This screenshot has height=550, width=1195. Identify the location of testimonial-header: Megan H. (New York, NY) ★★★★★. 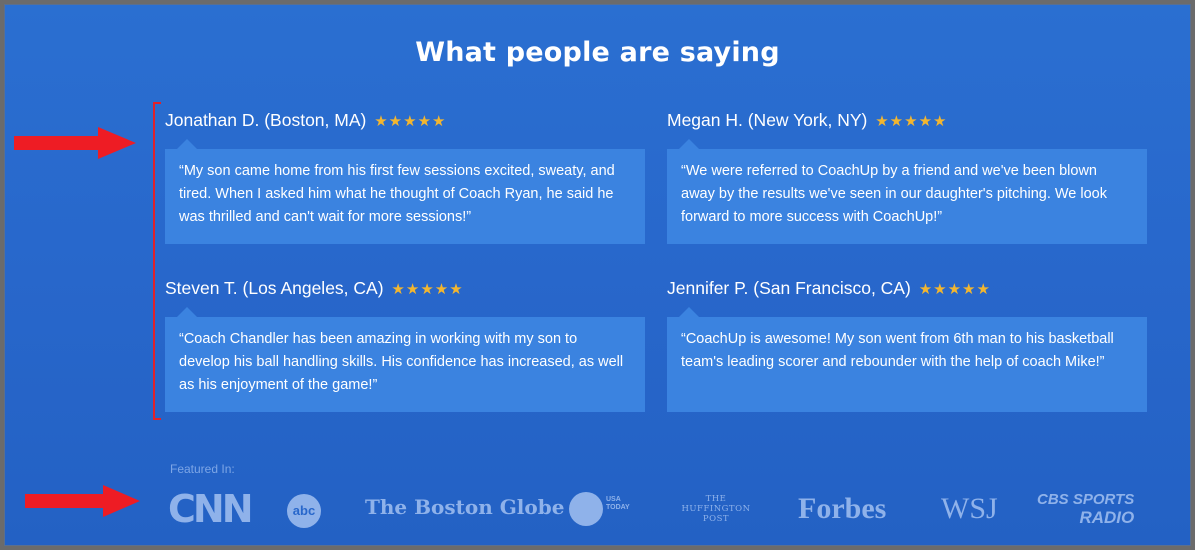
(907, 121).